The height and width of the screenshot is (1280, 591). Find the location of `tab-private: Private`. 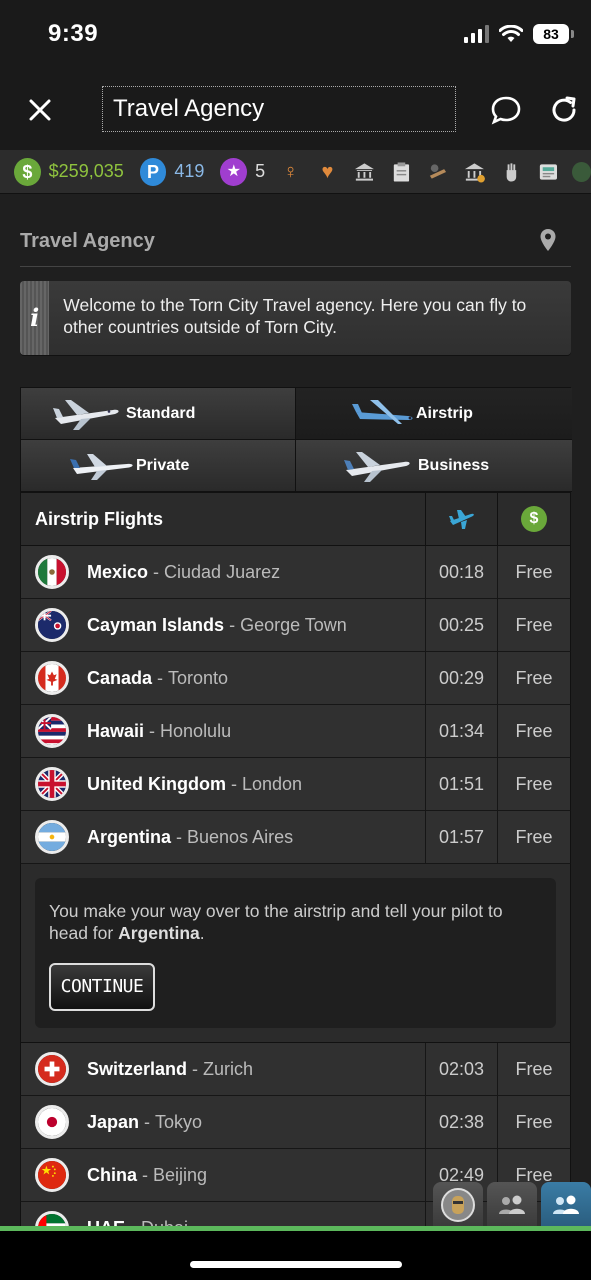

tab-private: Private is located at coordinates (158, 466).